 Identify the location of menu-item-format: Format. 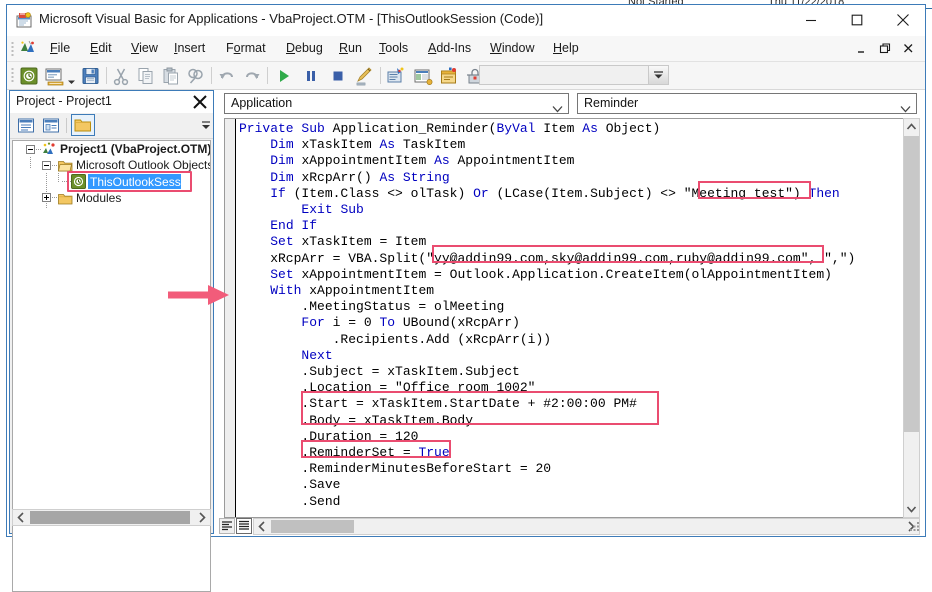
(246, 48).